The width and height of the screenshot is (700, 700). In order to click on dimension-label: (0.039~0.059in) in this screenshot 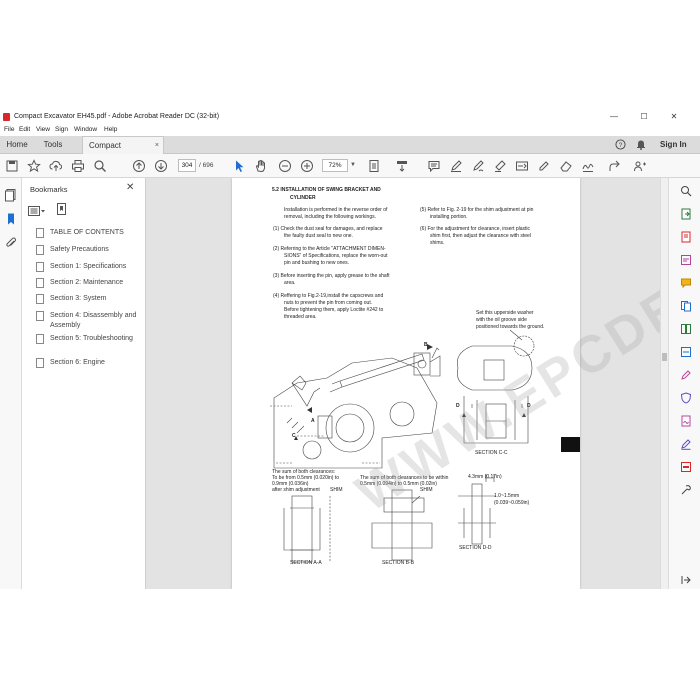, I will do `click(512, 503)`.